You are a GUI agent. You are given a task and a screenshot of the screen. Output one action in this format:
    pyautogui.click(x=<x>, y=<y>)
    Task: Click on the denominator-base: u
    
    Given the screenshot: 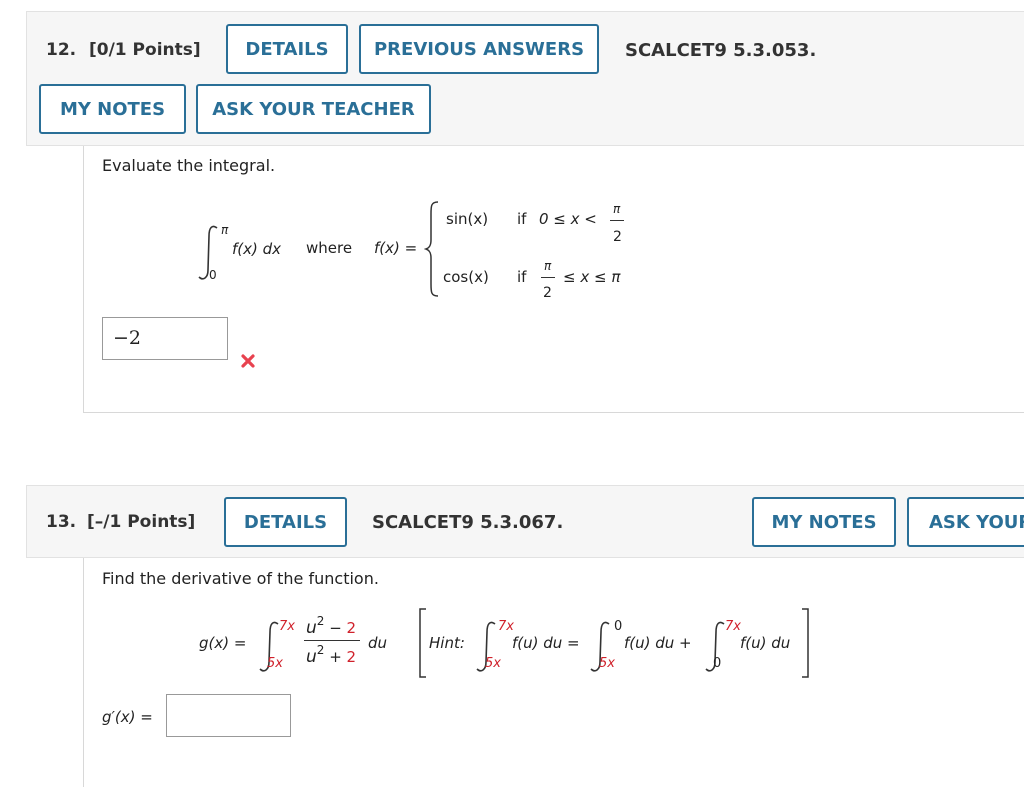 What is the action you would take?
    pyautogui.click(x=311, y=657)
    